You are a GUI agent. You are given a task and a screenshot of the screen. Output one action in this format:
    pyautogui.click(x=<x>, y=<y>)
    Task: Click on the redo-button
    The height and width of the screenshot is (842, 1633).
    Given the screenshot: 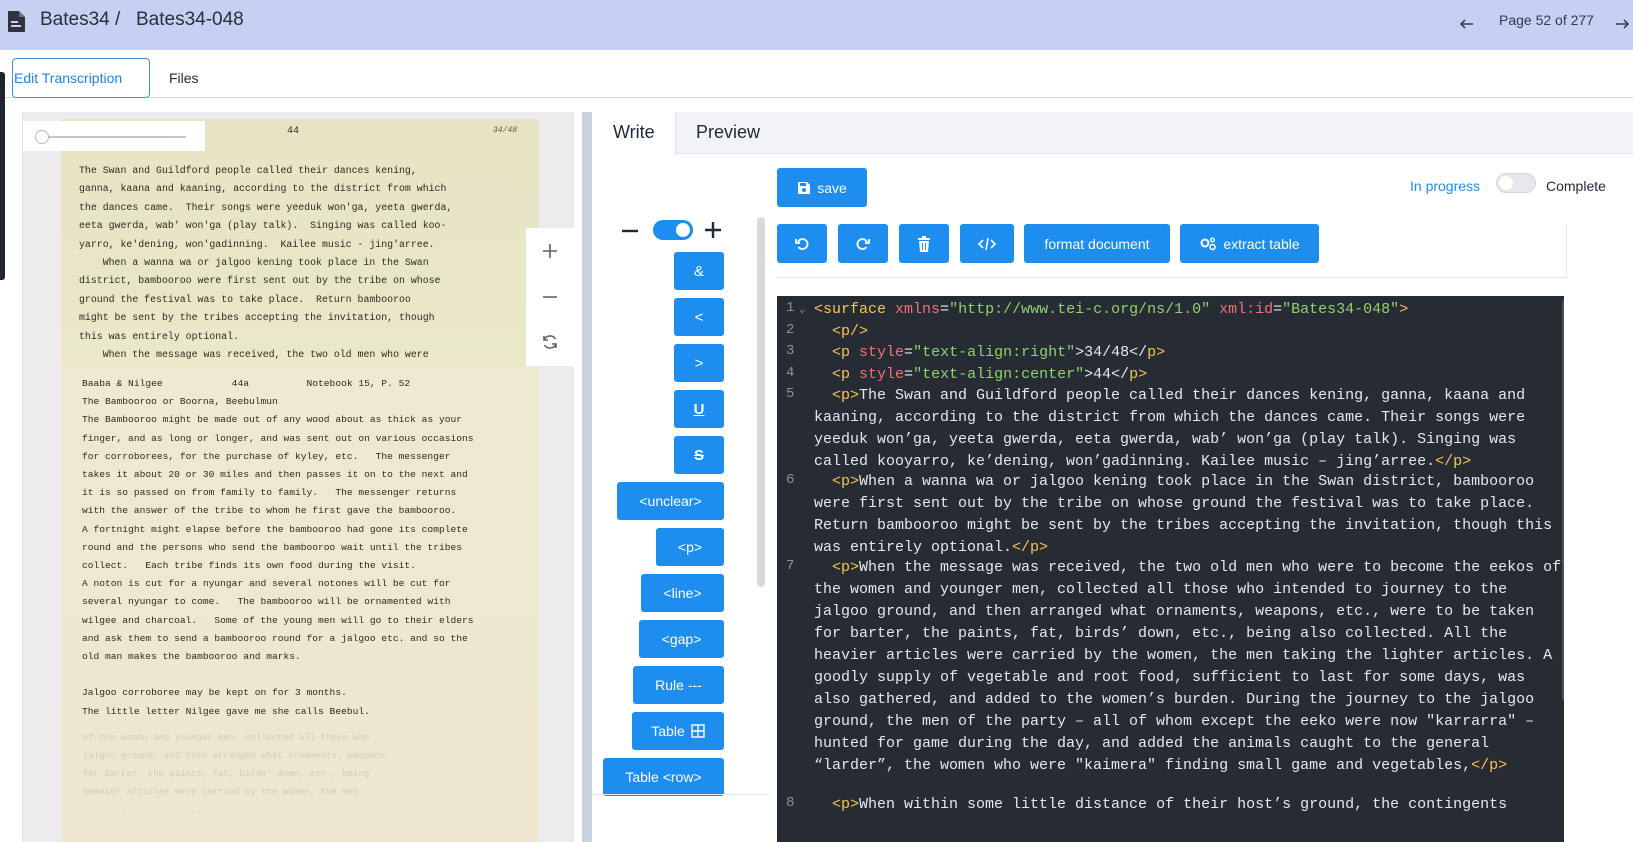 What is the action you would take?
    pyautogui.click(x=863, y=243)
    